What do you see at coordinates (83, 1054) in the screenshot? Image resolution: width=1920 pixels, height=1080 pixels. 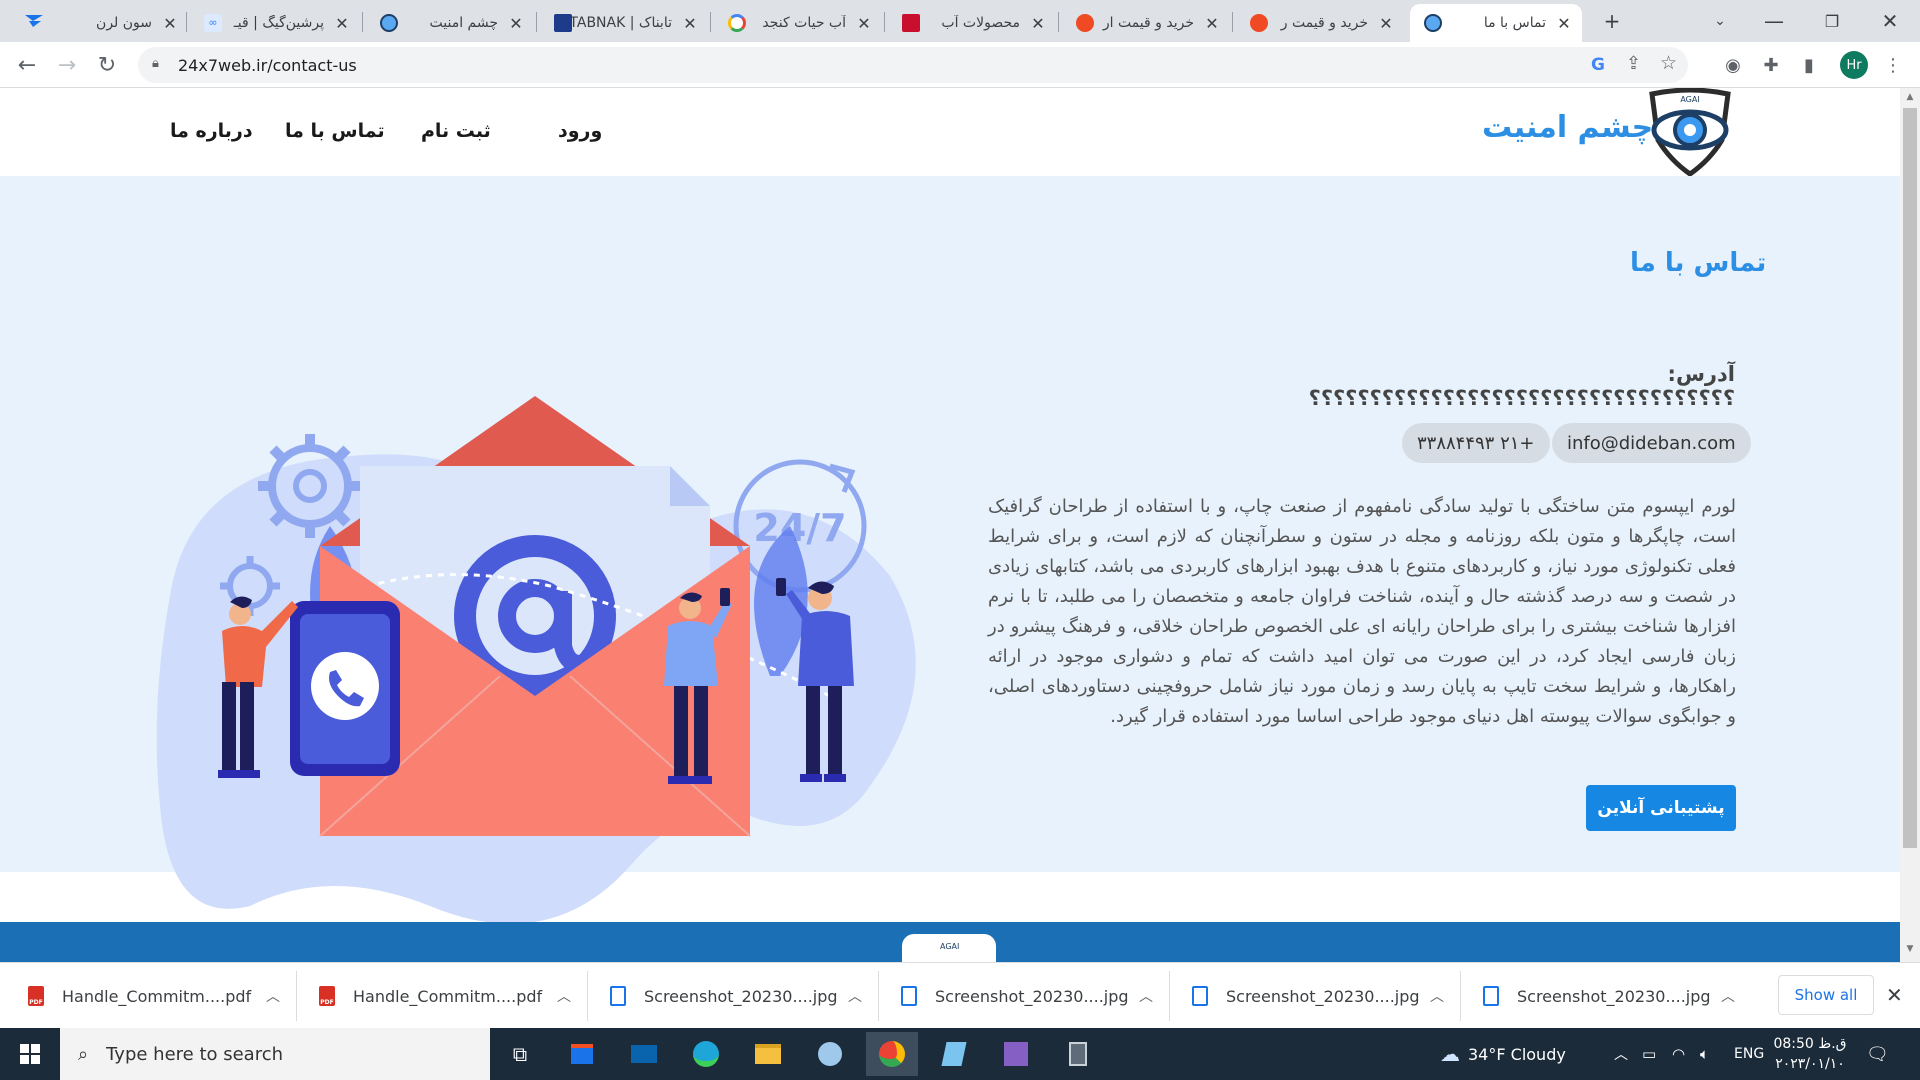 I see `search-icon: ⌕` at bounding box center [83, 1054].